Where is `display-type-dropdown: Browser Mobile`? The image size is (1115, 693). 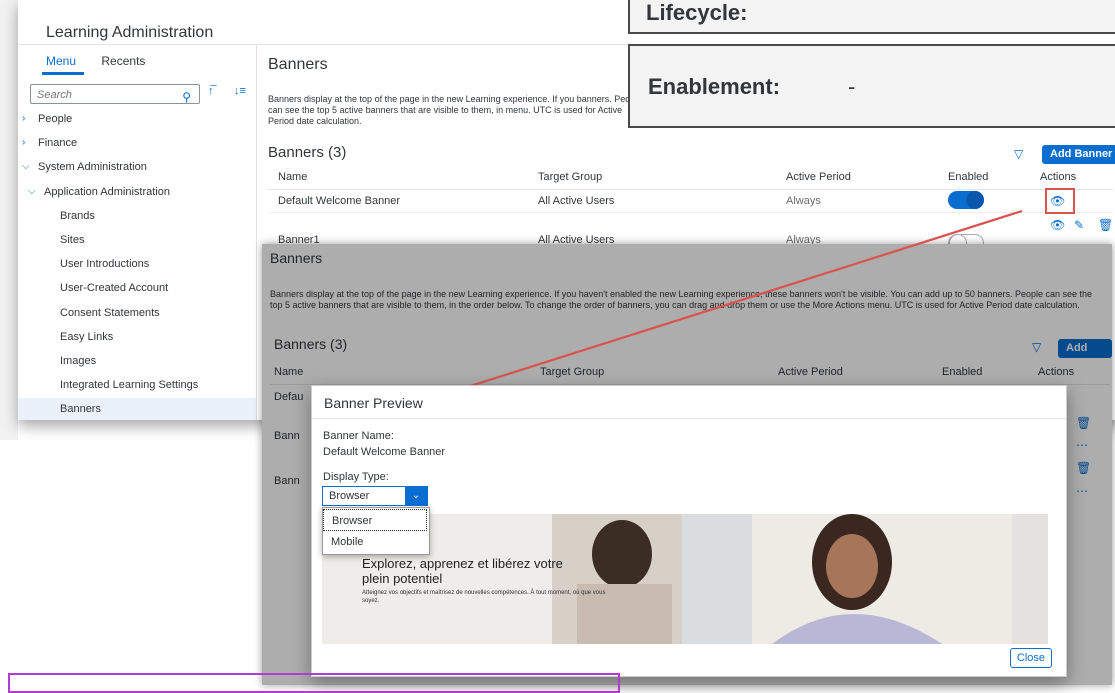 display-type-dropdown: Browser Mobile is located at coordinates (376, 531).